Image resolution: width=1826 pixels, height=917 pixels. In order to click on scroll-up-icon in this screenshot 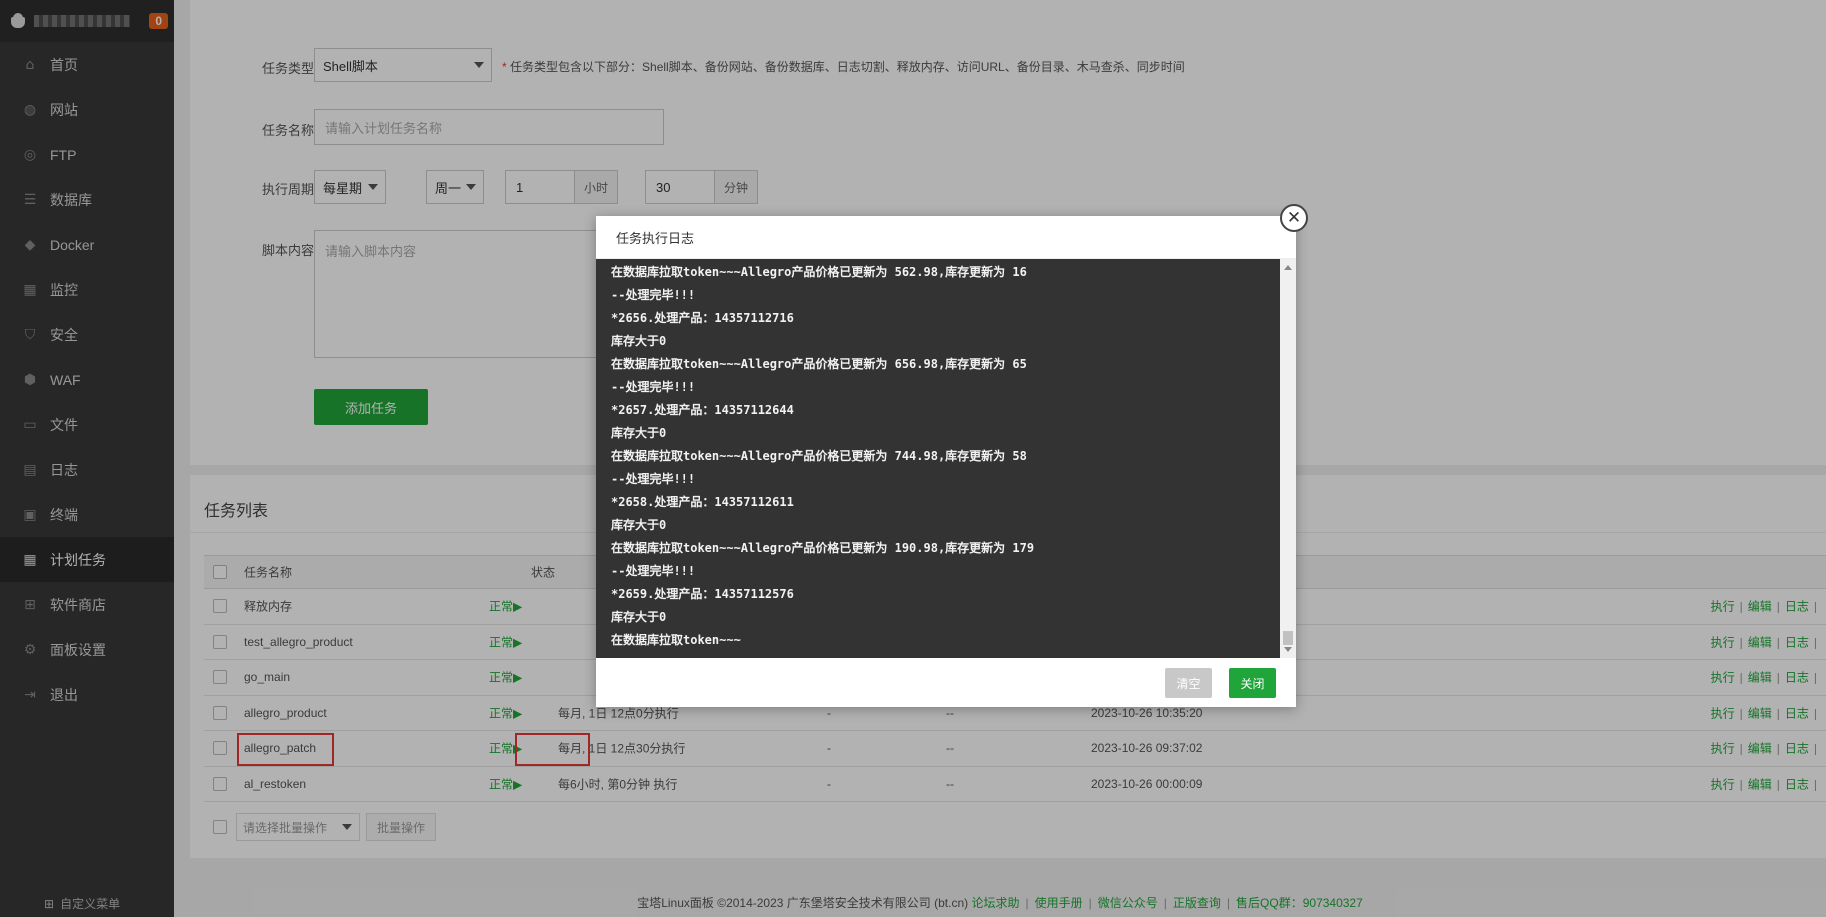, I will do `click(1288, 267)`.